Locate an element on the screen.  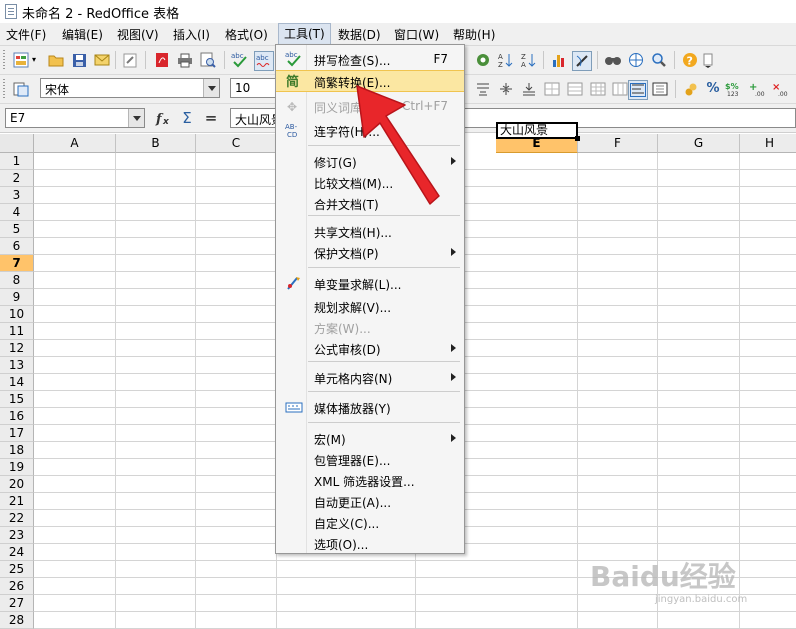
row-header-2: 2 is located at coordinates (17, 178).